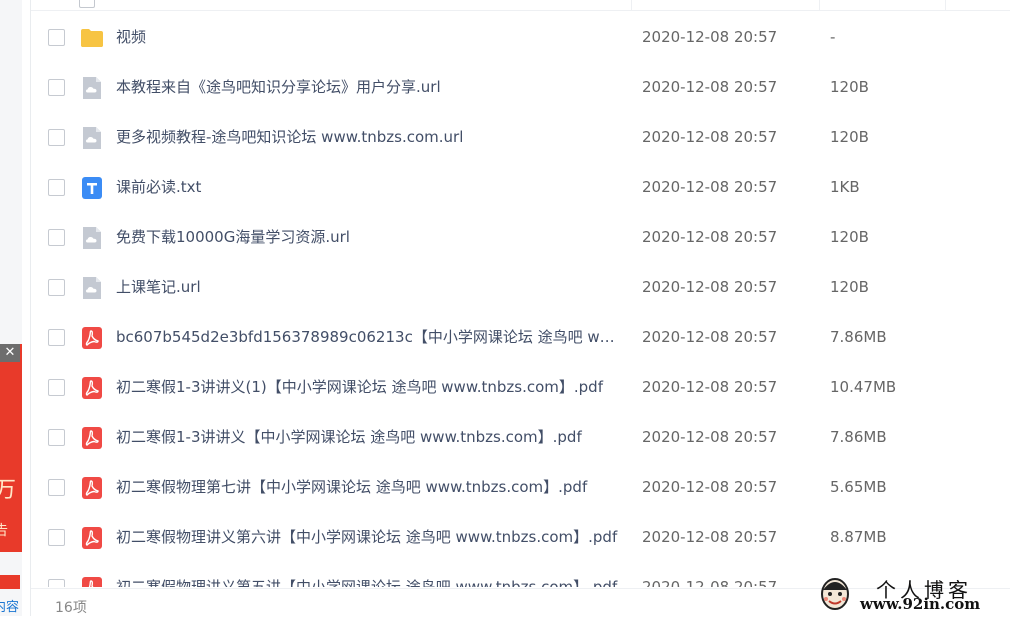 The image size is (1010, 617). I want to click on txt-file-icon, so click(92, 188).